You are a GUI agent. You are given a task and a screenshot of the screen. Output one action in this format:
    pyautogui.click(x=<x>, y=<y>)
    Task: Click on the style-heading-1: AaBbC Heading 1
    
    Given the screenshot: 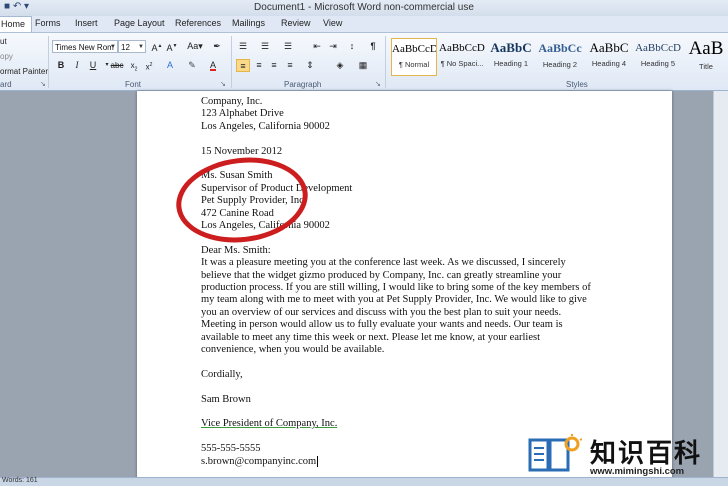 What is the action you would take?
    pyautogui.click(x=511, y=57)
    